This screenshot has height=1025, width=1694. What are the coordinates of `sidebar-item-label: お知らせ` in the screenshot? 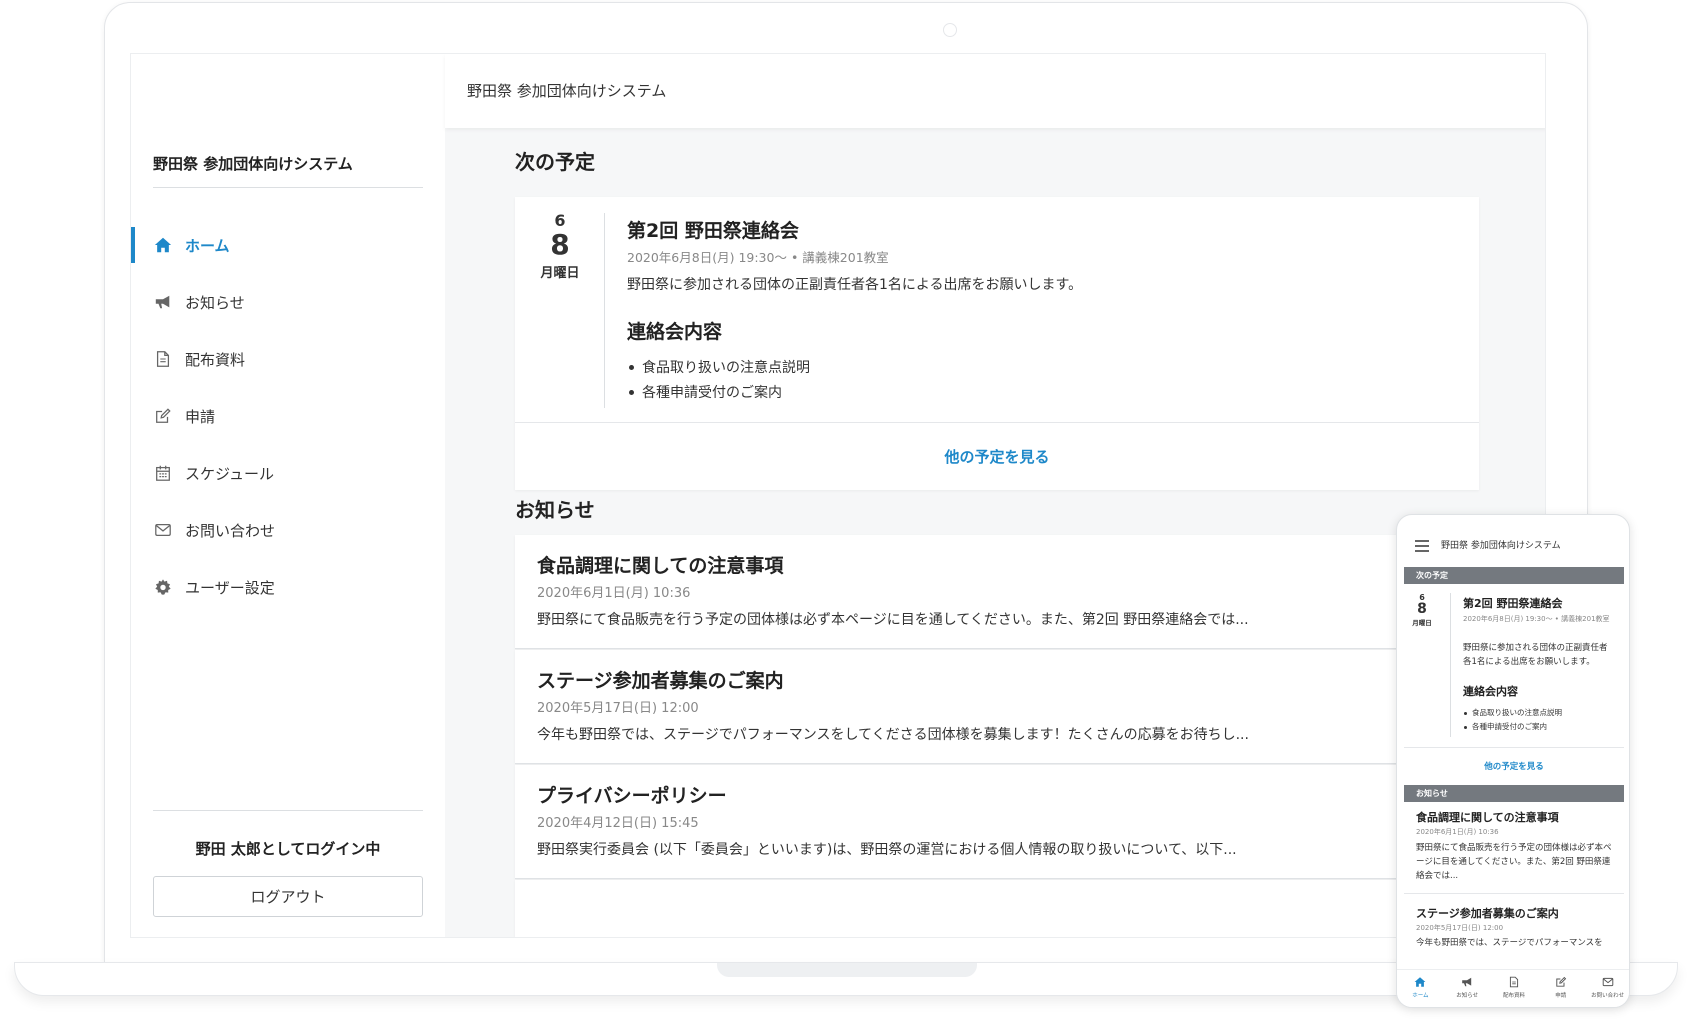 It's located at (215, 302).